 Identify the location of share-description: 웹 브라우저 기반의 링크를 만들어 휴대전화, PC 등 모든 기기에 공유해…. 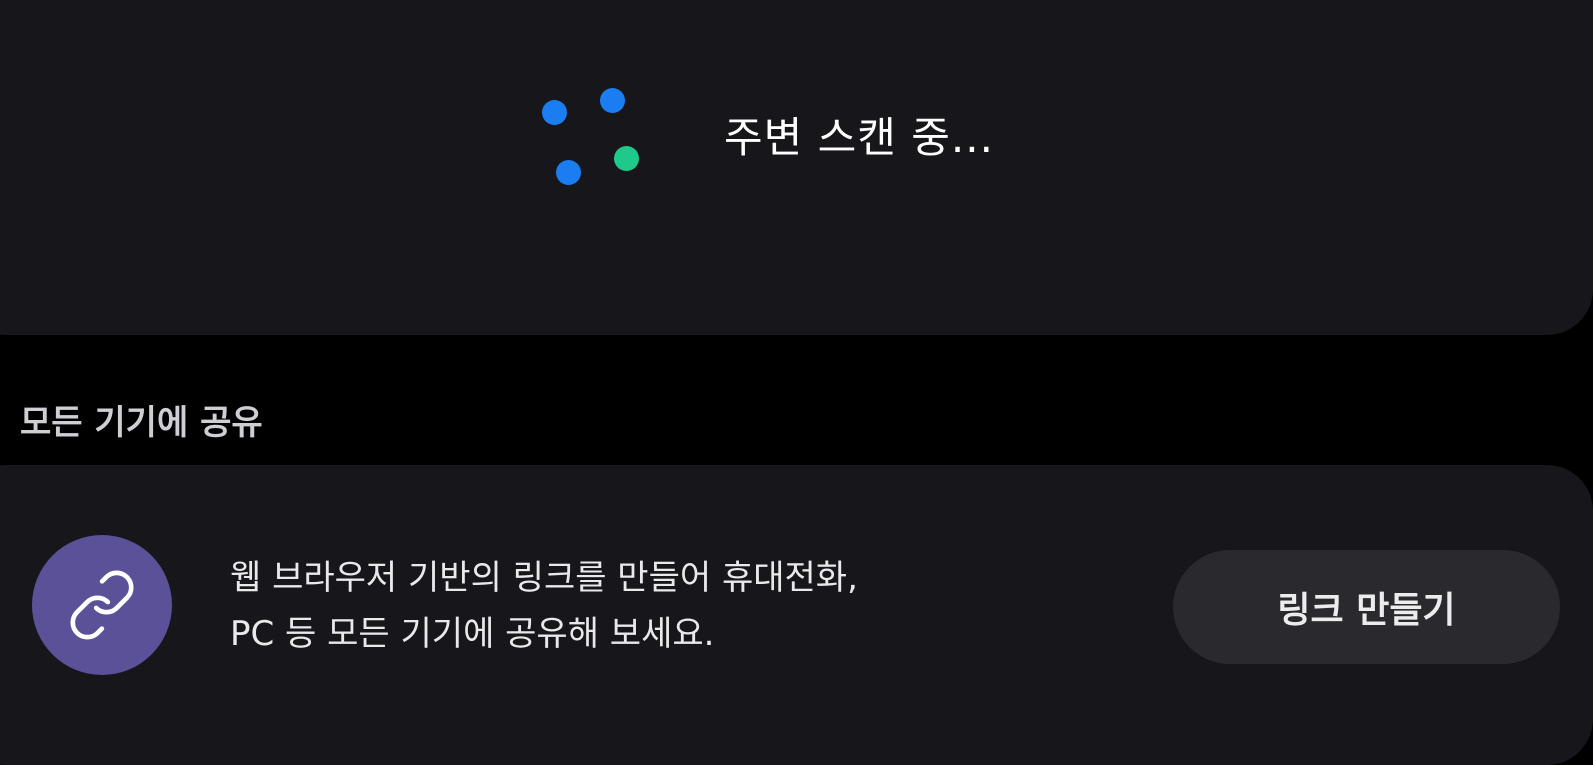
(544, 606).